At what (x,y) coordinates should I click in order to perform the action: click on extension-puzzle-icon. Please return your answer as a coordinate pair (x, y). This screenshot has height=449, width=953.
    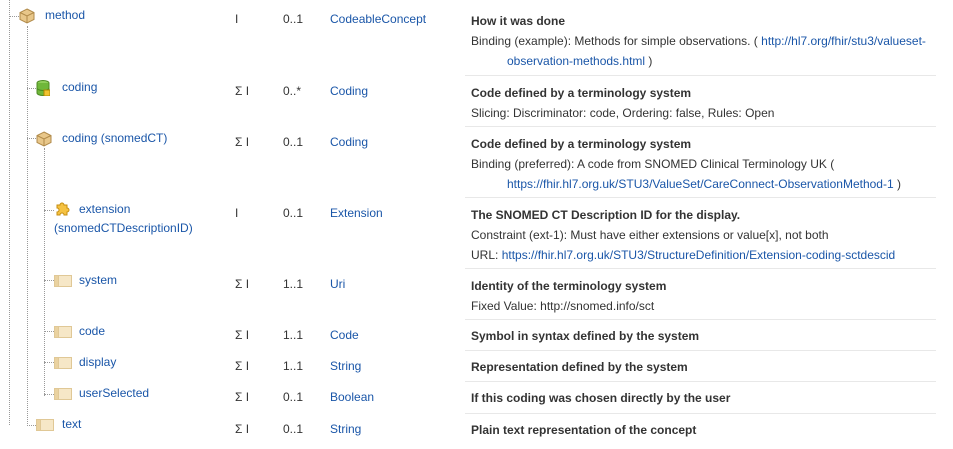
    Looking at the image, I should click on (63, 209).